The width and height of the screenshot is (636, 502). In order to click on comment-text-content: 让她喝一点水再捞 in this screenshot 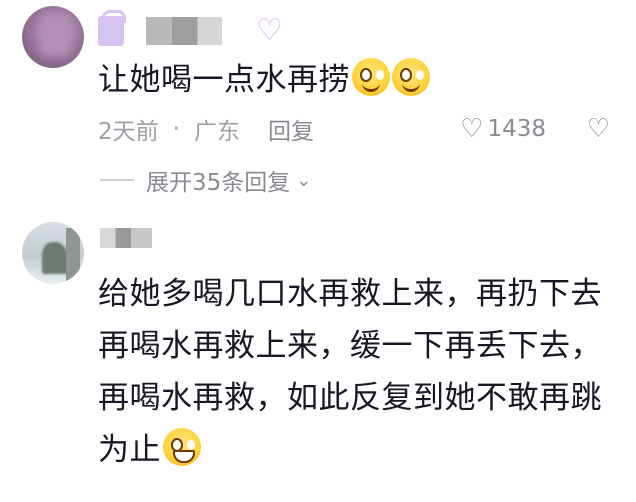, I will do `click(224, 80)`.